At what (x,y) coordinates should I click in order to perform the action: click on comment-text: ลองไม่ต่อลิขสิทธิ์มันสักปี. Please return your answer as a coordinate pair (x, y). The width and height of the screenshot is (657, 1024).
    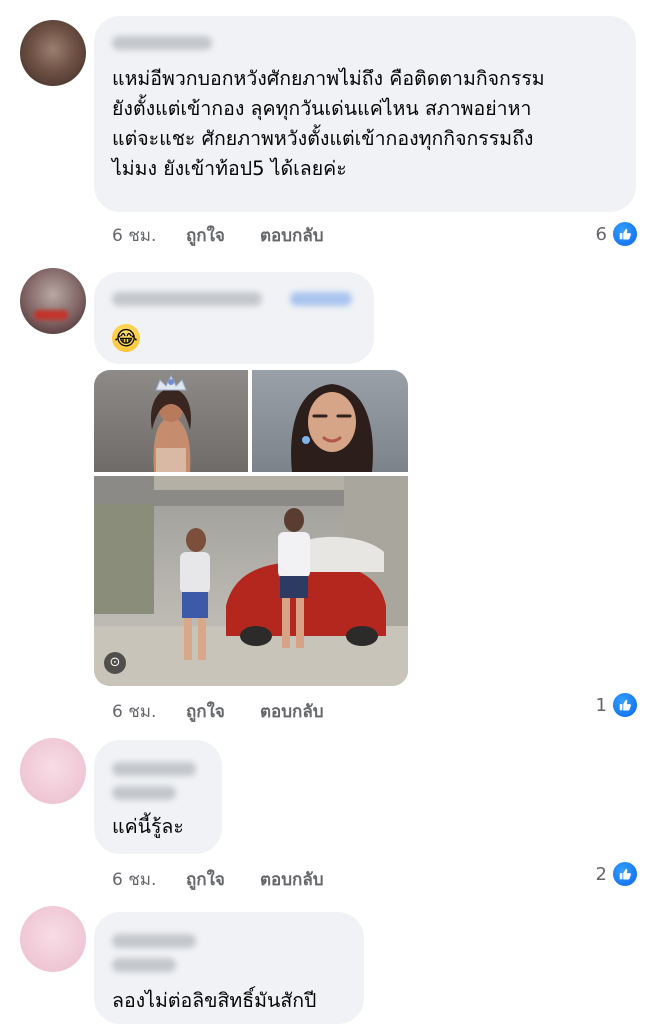
    Looking at the image, I should click on (214, 1000).